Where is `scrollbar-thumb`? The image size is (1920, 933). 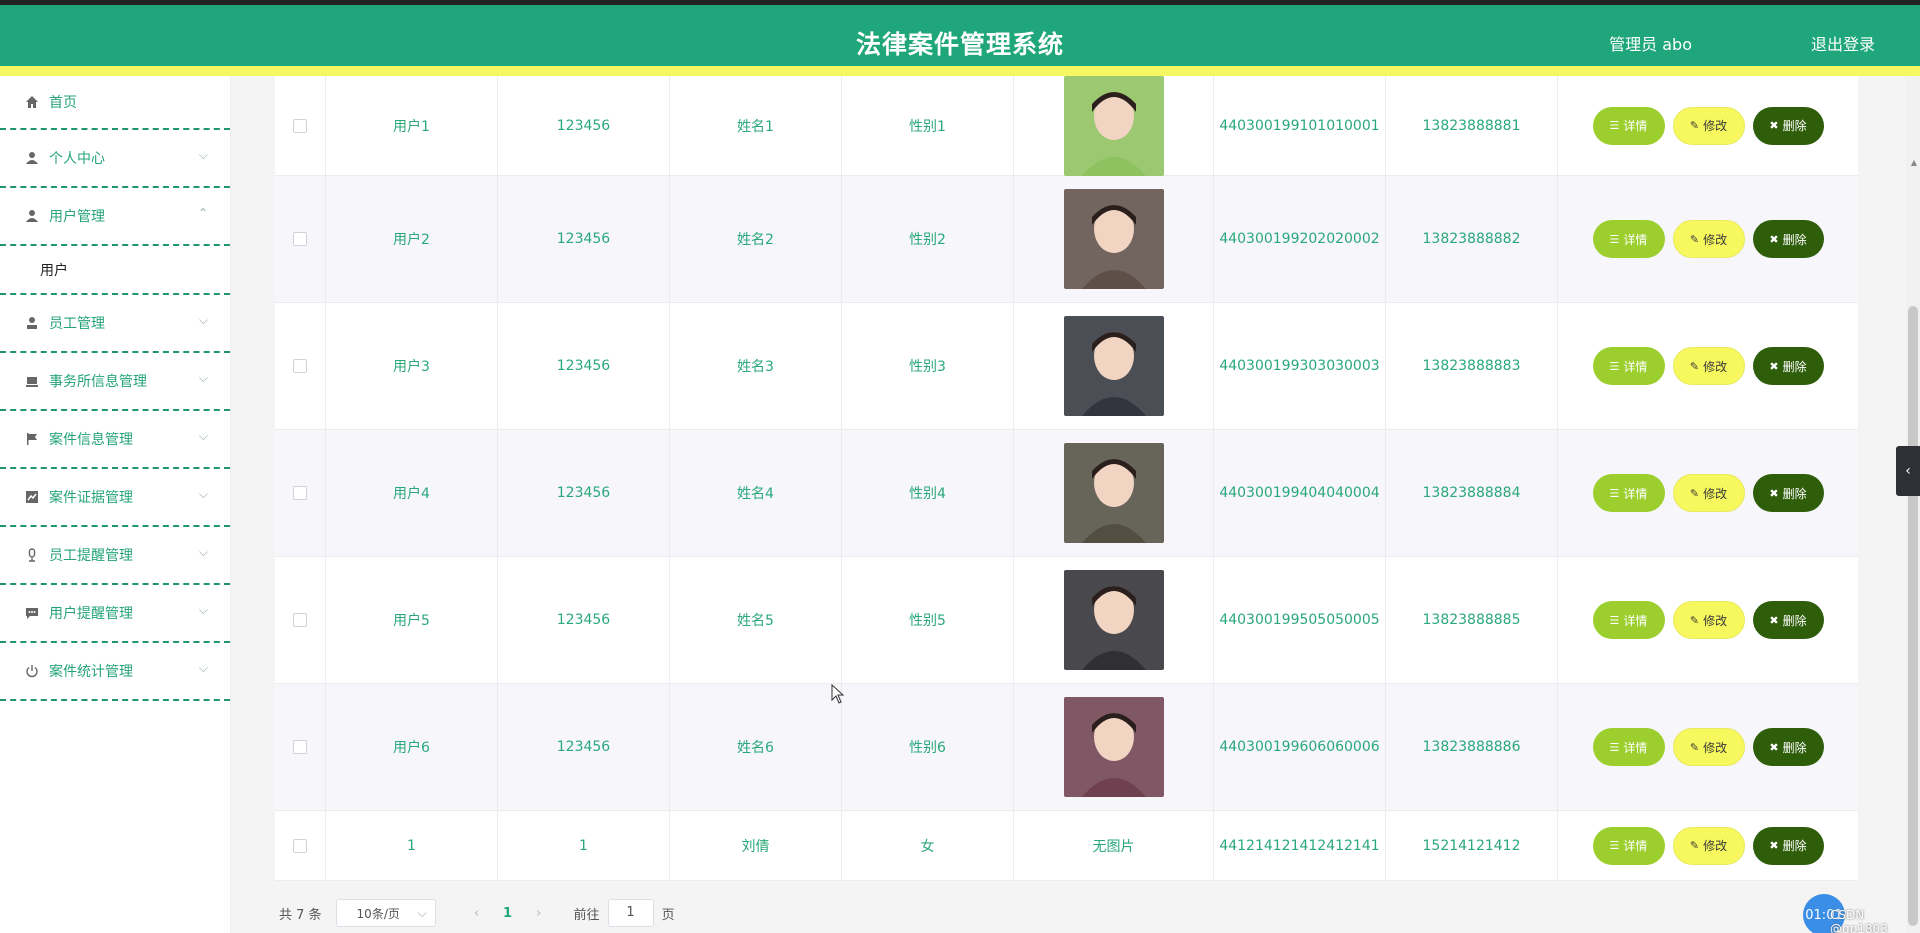
scrollbar-thumb is located at coordinates (1913, 616).